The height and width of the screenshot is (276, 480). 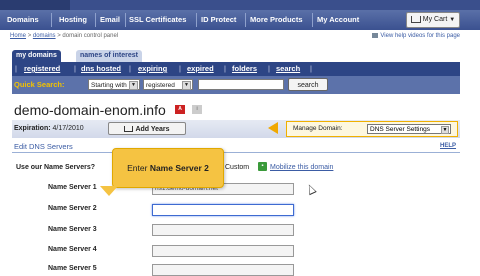 I want to click on video-icon, so click(x=375, y=35).